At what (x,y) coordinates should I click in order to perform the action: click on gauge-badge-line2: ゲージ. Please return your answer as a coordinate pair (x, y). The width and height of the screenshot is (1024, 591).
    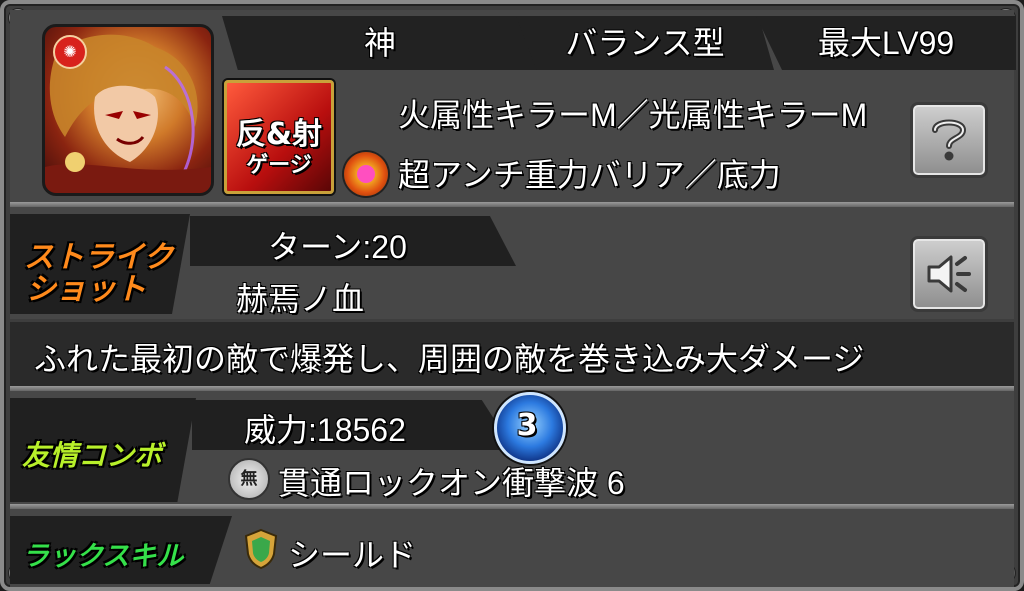
    Looking at the image, I should click on (279, 165).